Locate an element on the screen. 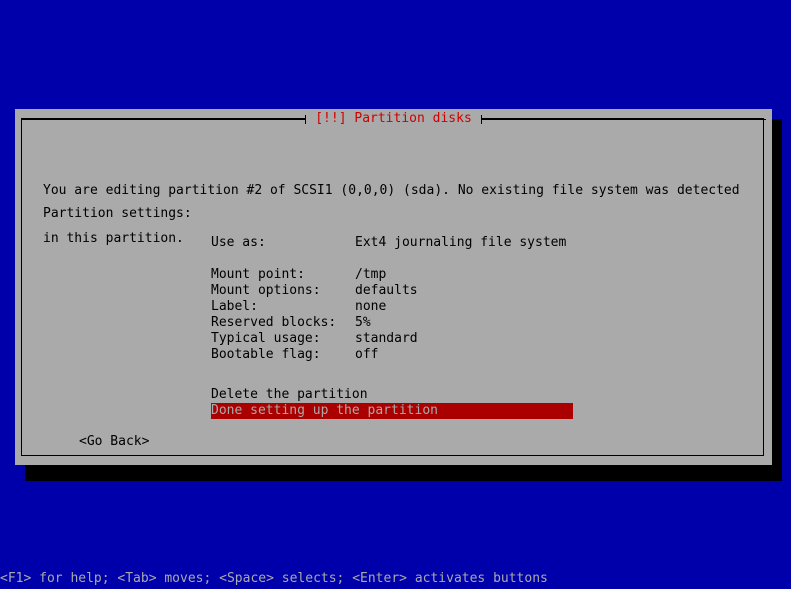 This screenshot has height=589, width=791. setting-value-mount-options: defaults is located at coordinates (386, 290).